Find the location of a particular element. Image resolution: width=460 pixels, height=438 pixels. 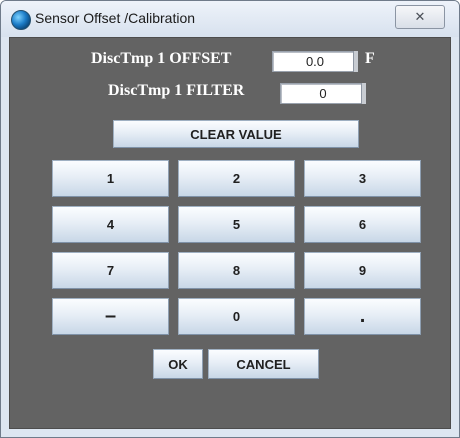

key-minus-button: – is located at coordinates (110, 316).